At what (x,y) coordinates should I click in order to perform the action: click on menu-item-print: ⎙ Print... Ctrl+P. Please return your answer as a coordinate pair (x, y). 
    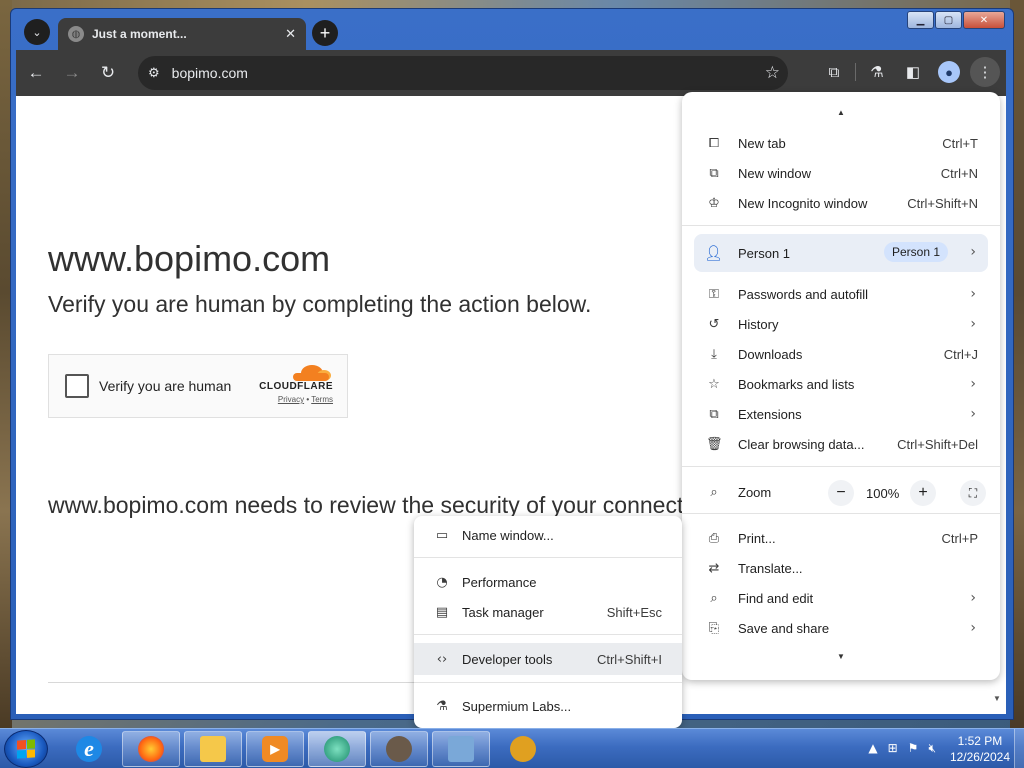
    Looking at the image, I should click on (841, 538).